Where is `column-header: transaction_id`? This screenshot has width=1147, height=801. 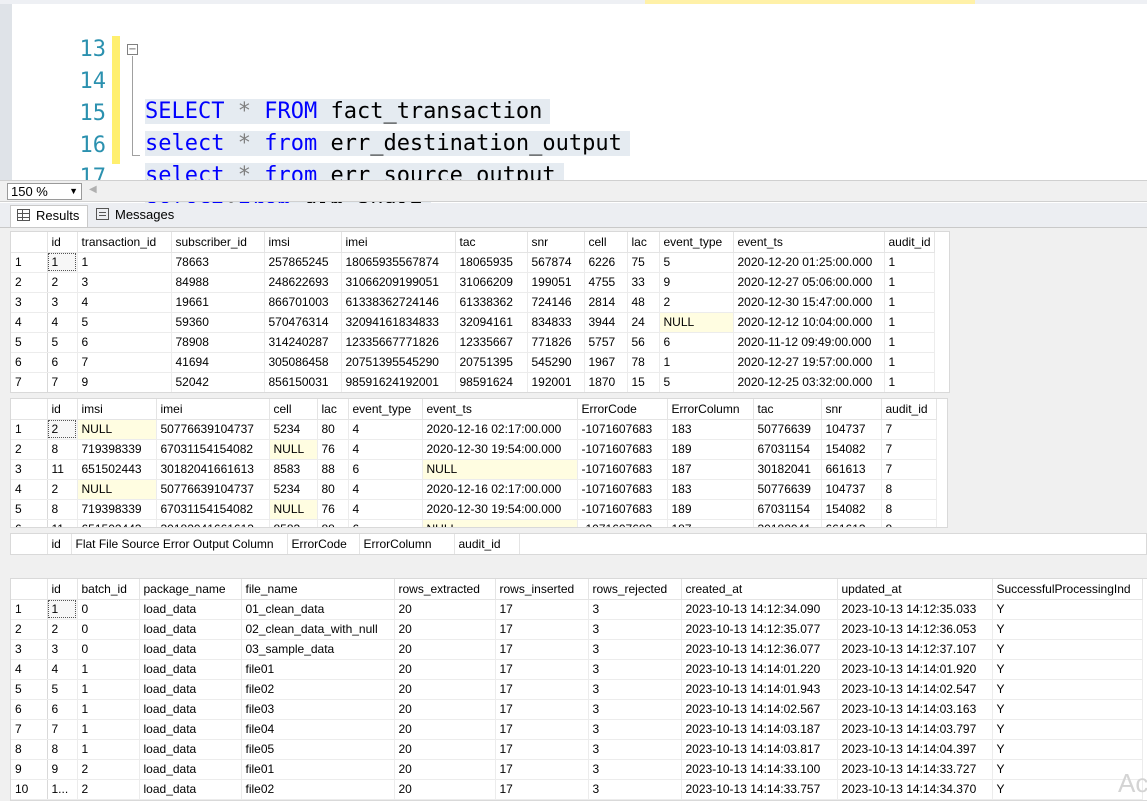 column-header: transaction_id is located at coordinates (124, 242).